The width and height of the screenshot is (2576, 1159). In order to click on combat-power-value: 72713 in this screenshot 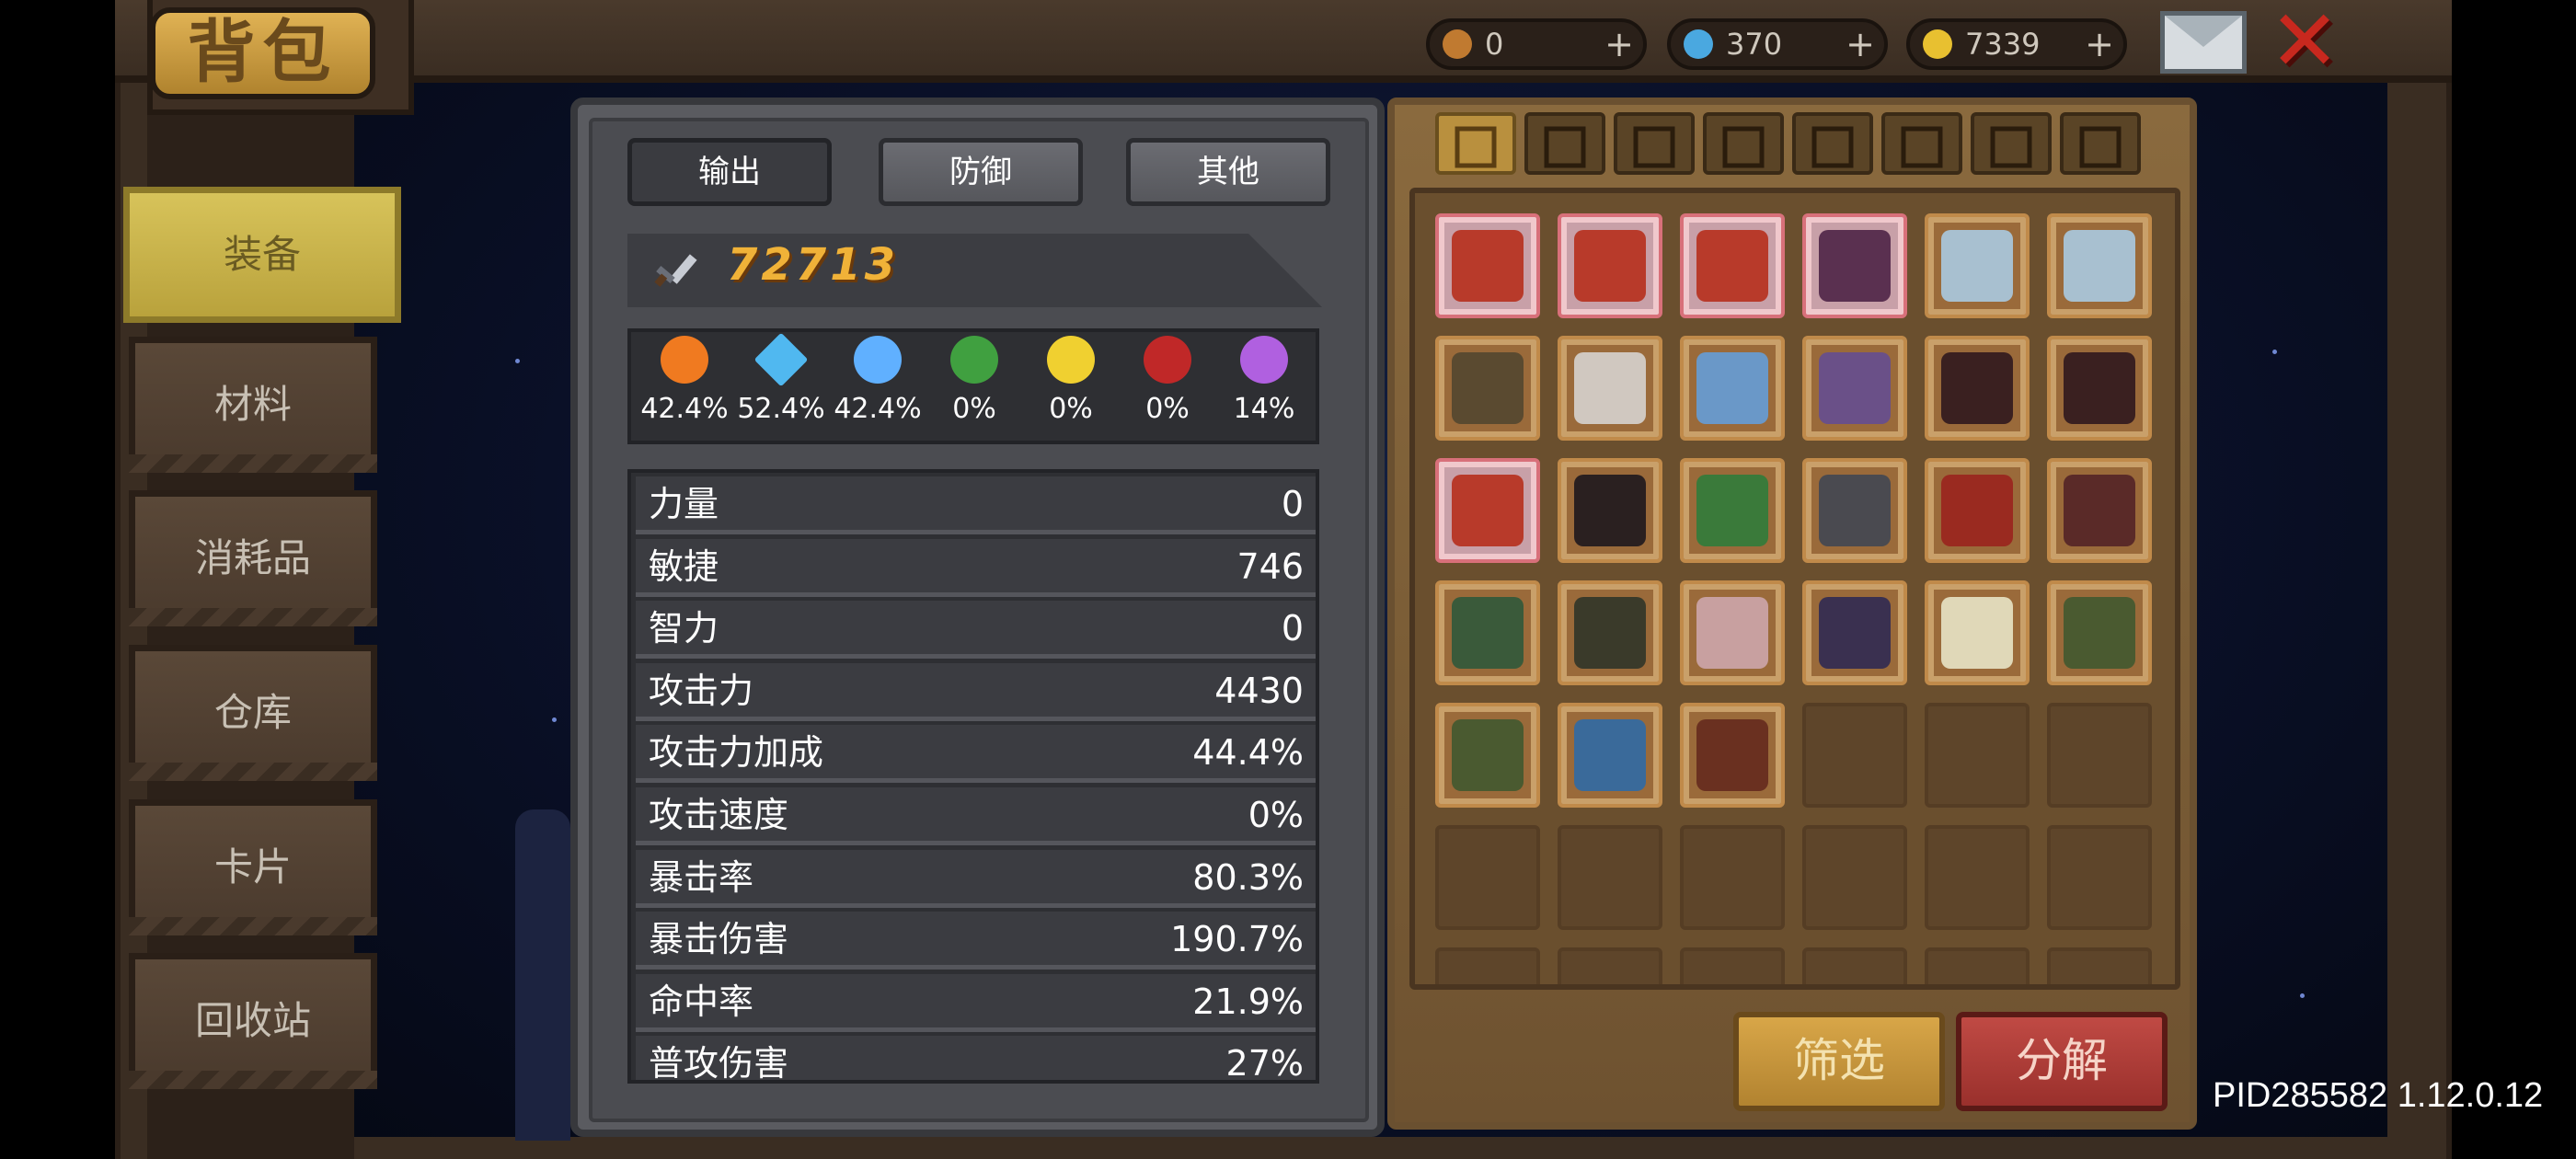, I will do `click(813, 265)`.